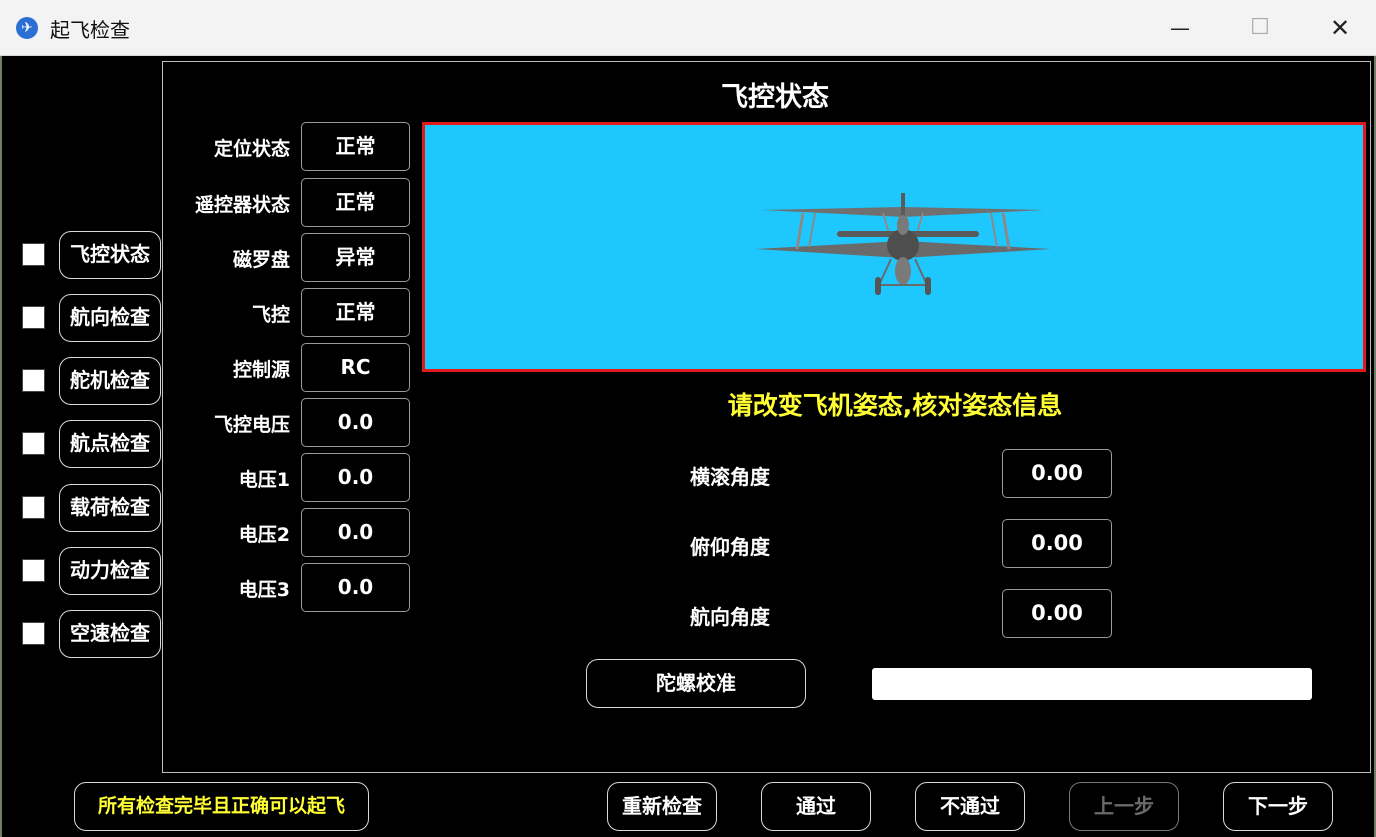 The image size is (1376, 837). Describe the element at coordinates (261, 260) in the screenshot. I see `status-label: 磁罗盘` at that location.